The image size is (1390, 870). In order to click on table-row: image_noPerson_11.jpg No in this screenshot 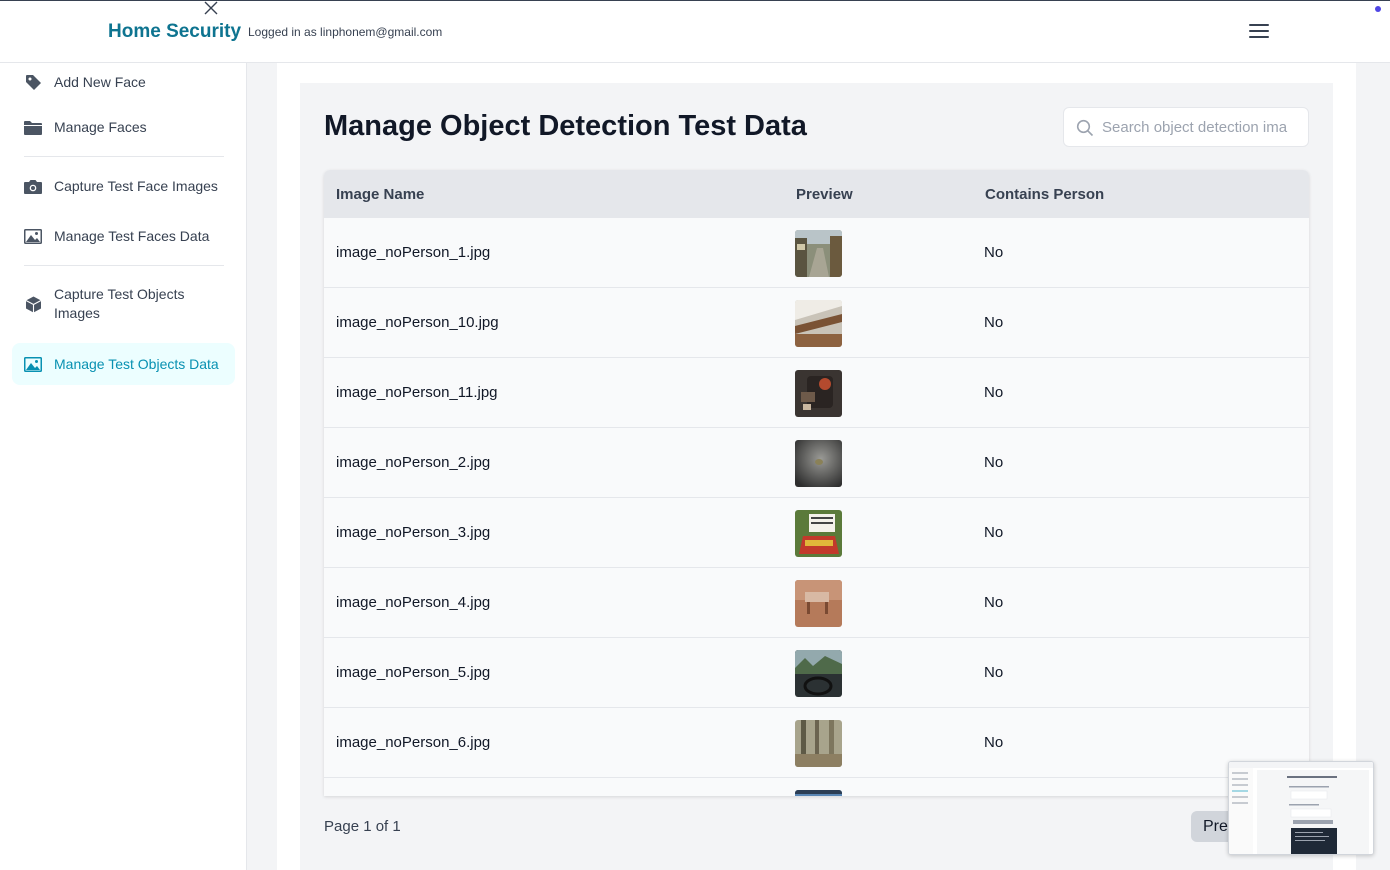, I will do `click(816, 393)`.